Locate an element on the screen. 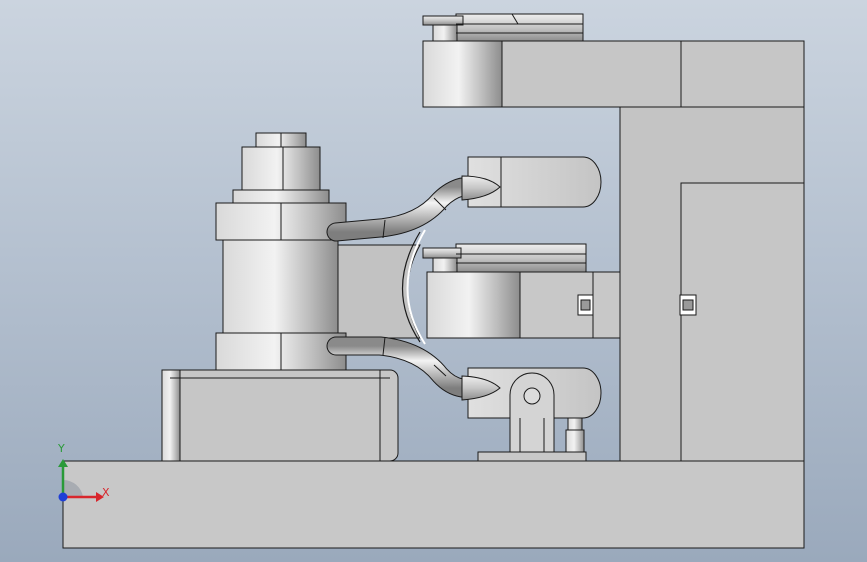 The width and height of the screenshot is (867, 562). left-block is located at coordinates (280, 415).